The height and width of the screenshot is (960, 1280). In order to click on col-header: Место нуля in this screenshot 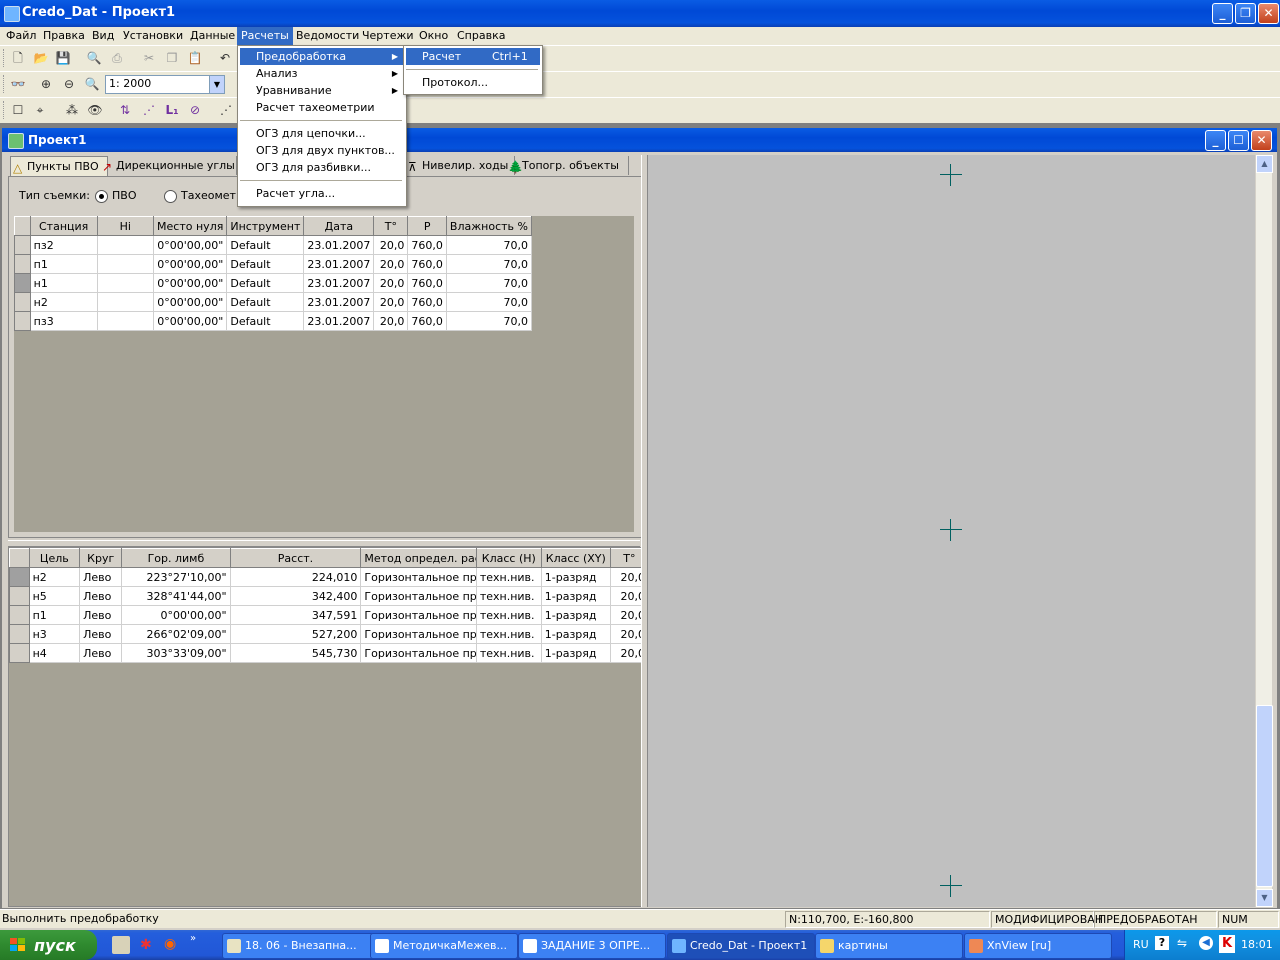, I will do `click(190, 226)`.